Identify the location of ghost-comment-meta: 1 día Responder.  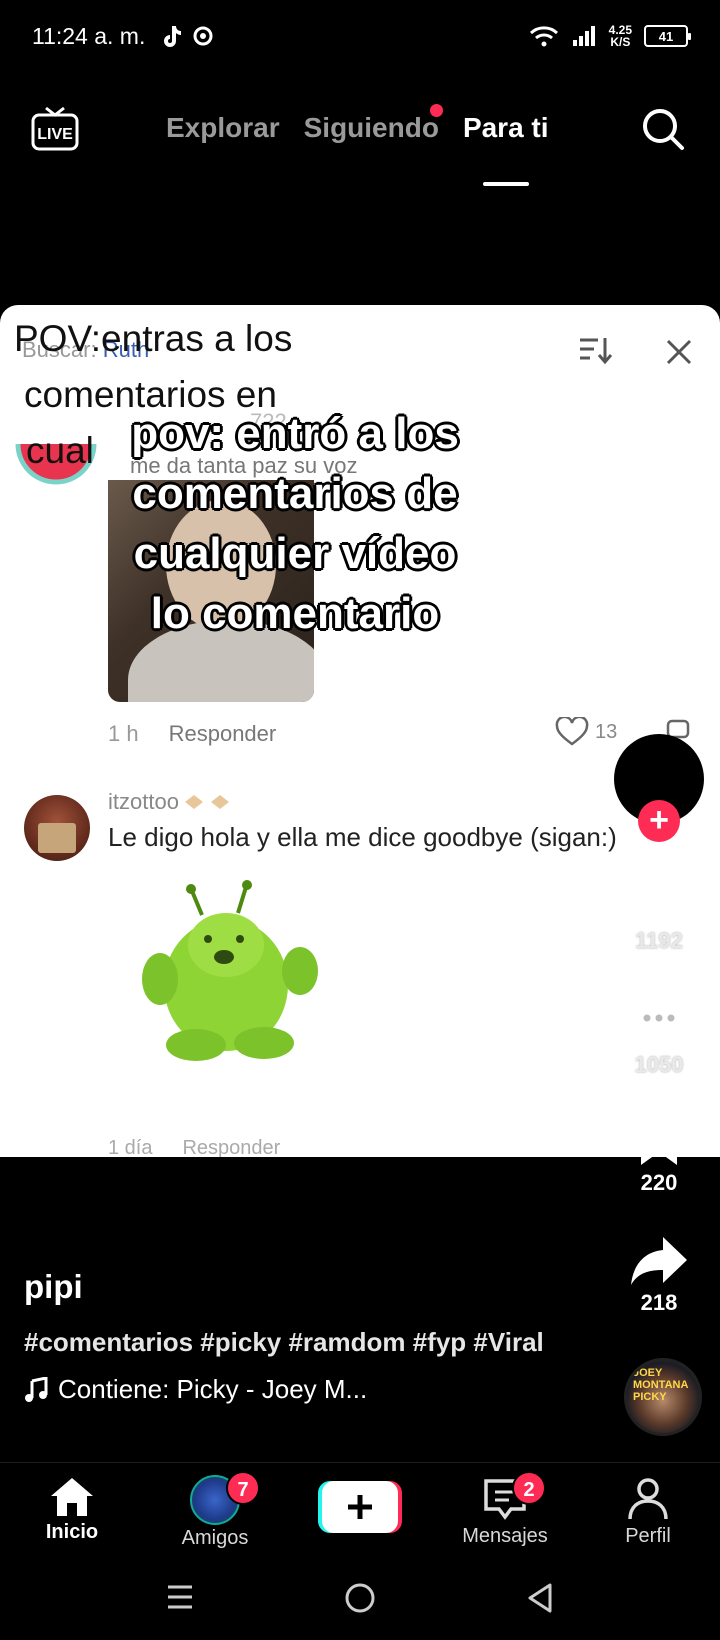
(194, 1147).